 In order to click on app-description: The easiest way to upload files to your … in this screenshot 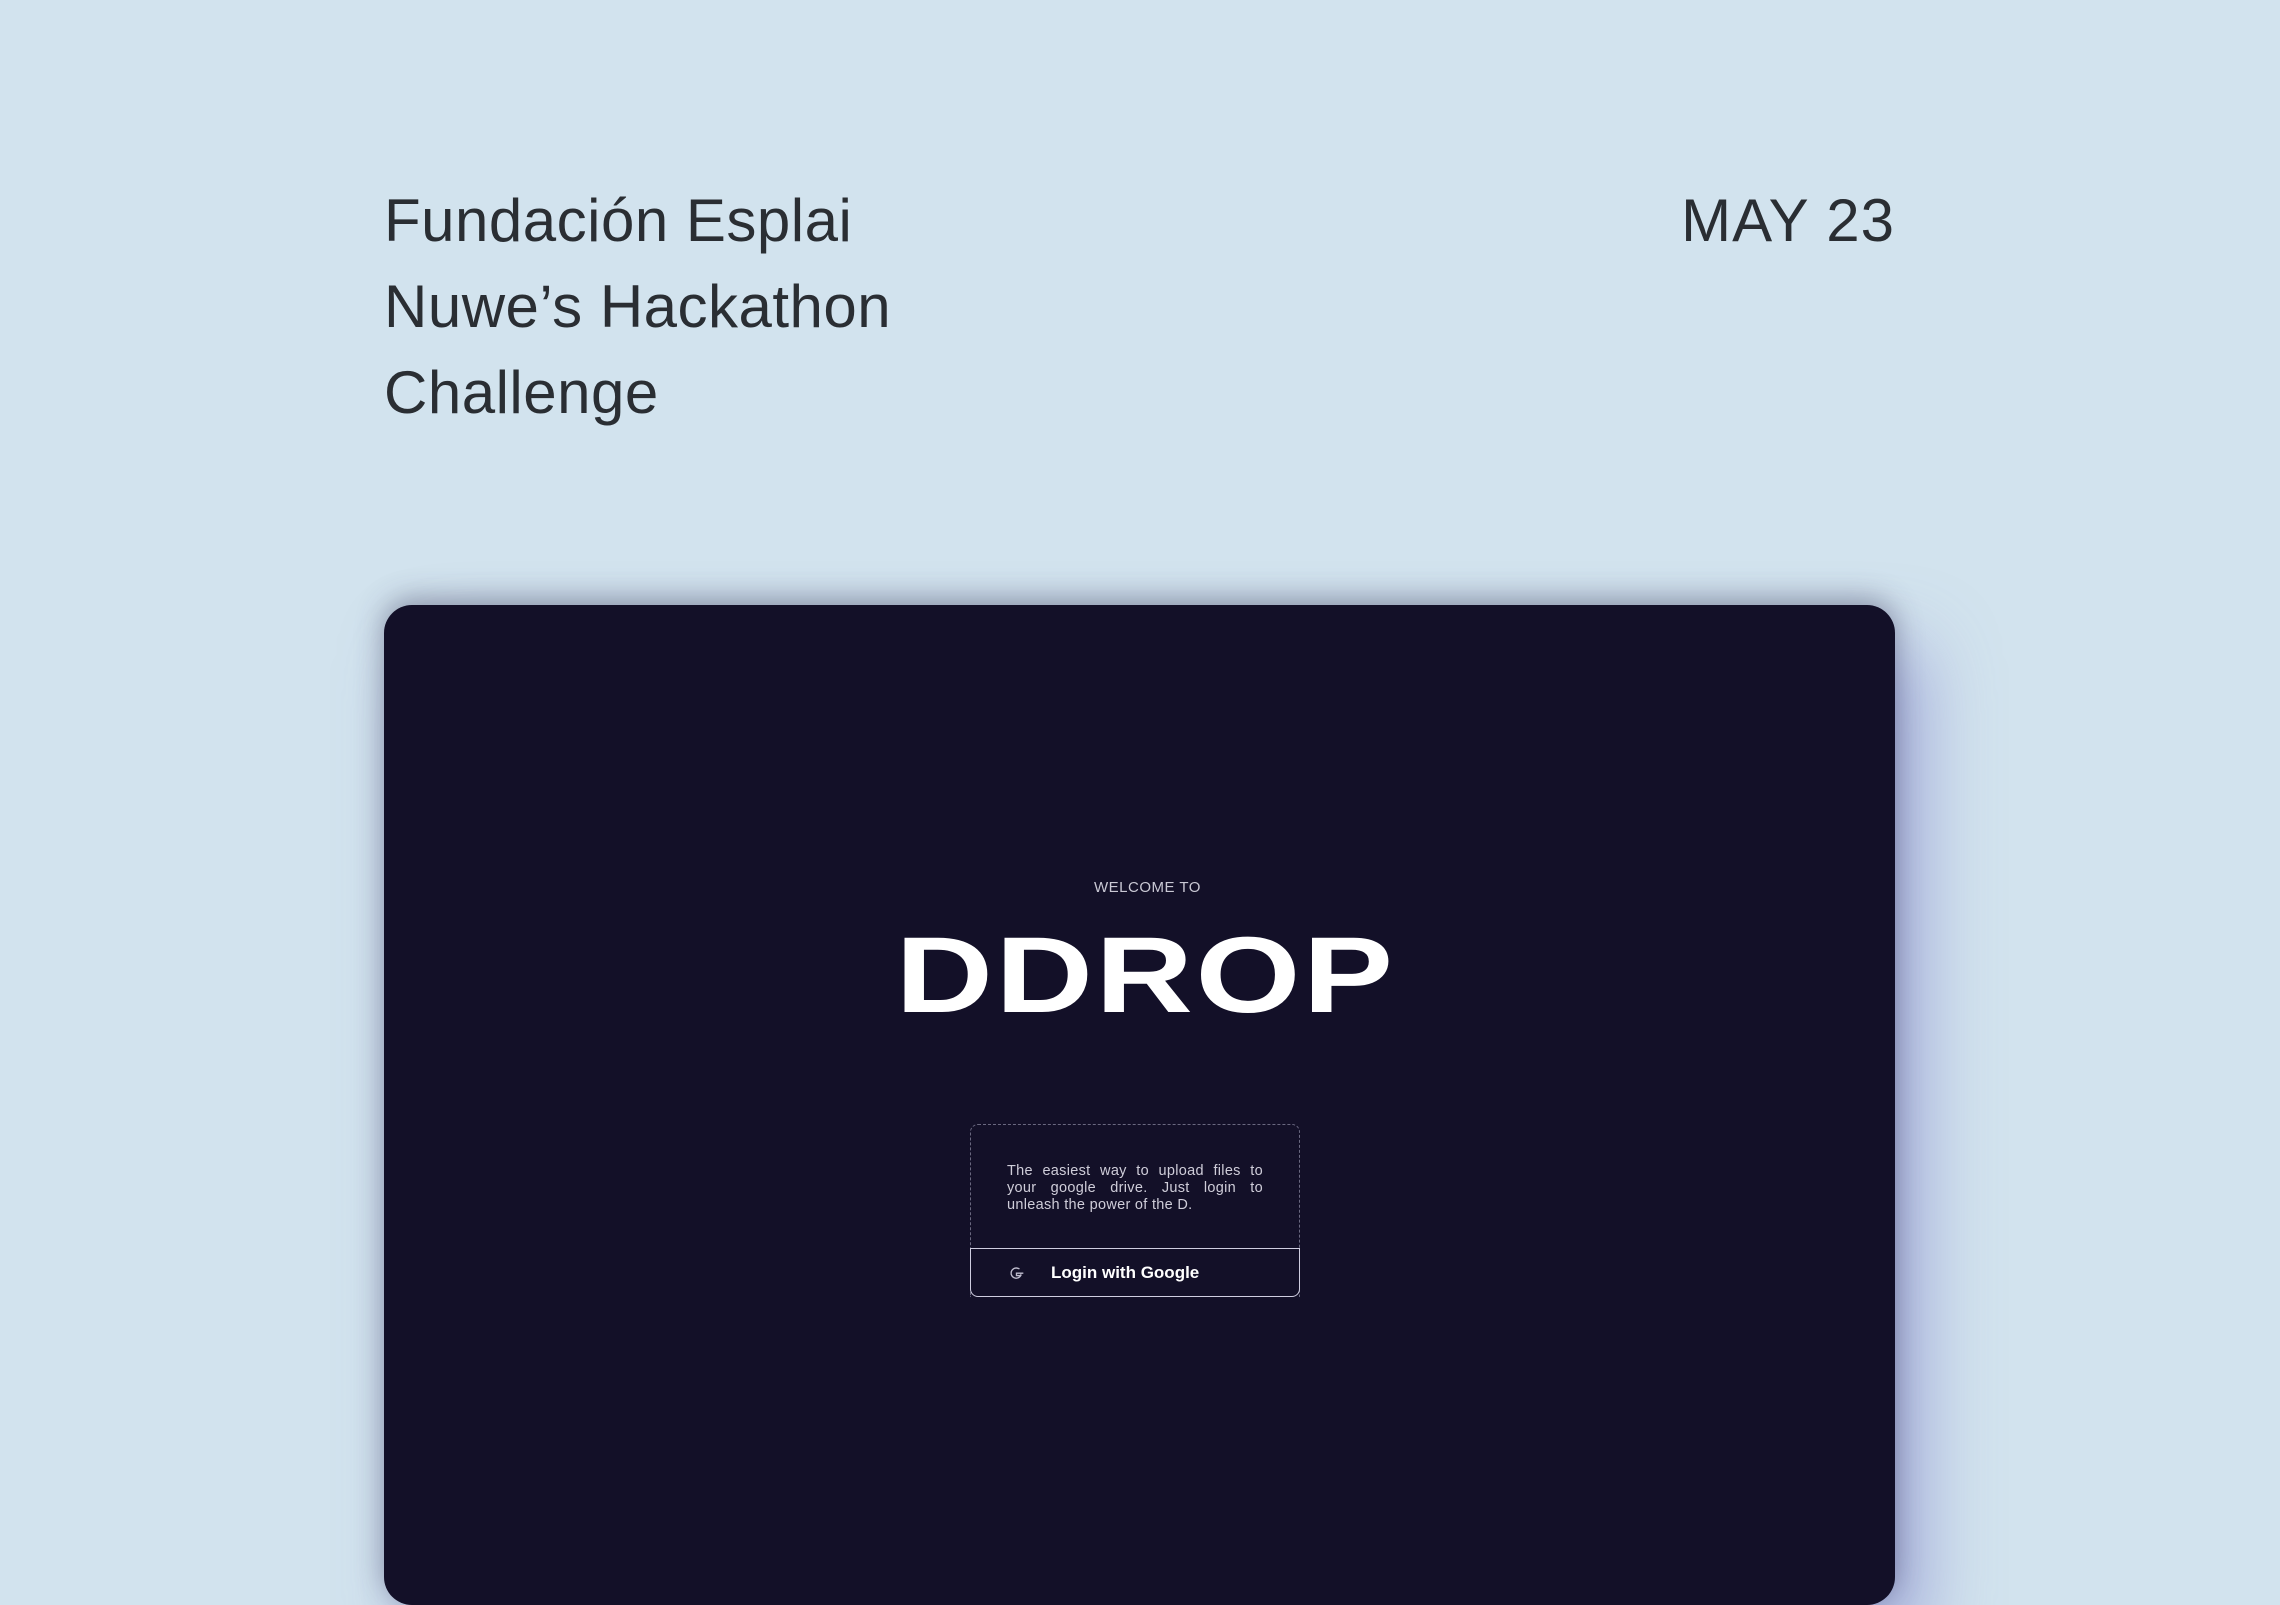, I will do `click(1135, 1188)`.